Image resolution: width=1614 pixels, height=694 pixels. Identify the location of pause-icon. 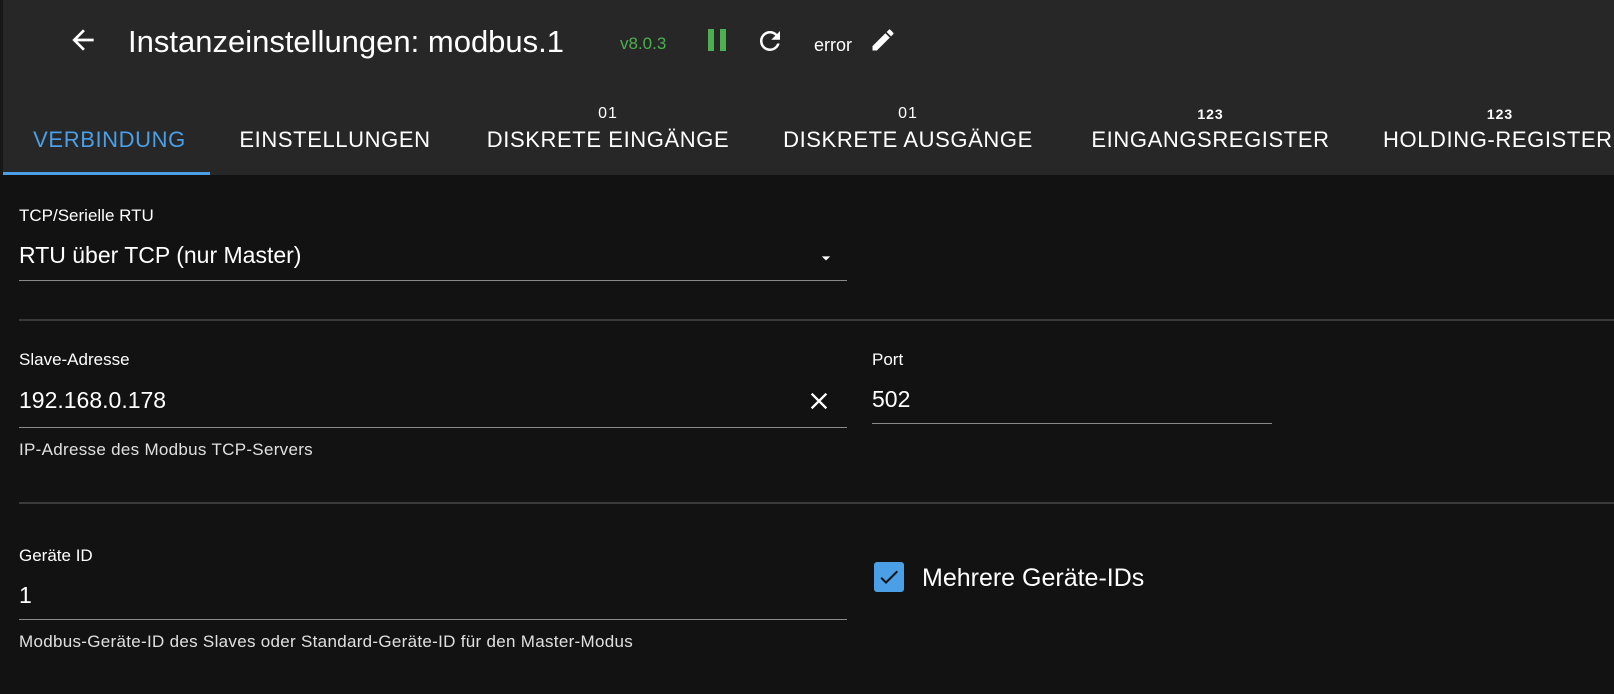
(717, 40).